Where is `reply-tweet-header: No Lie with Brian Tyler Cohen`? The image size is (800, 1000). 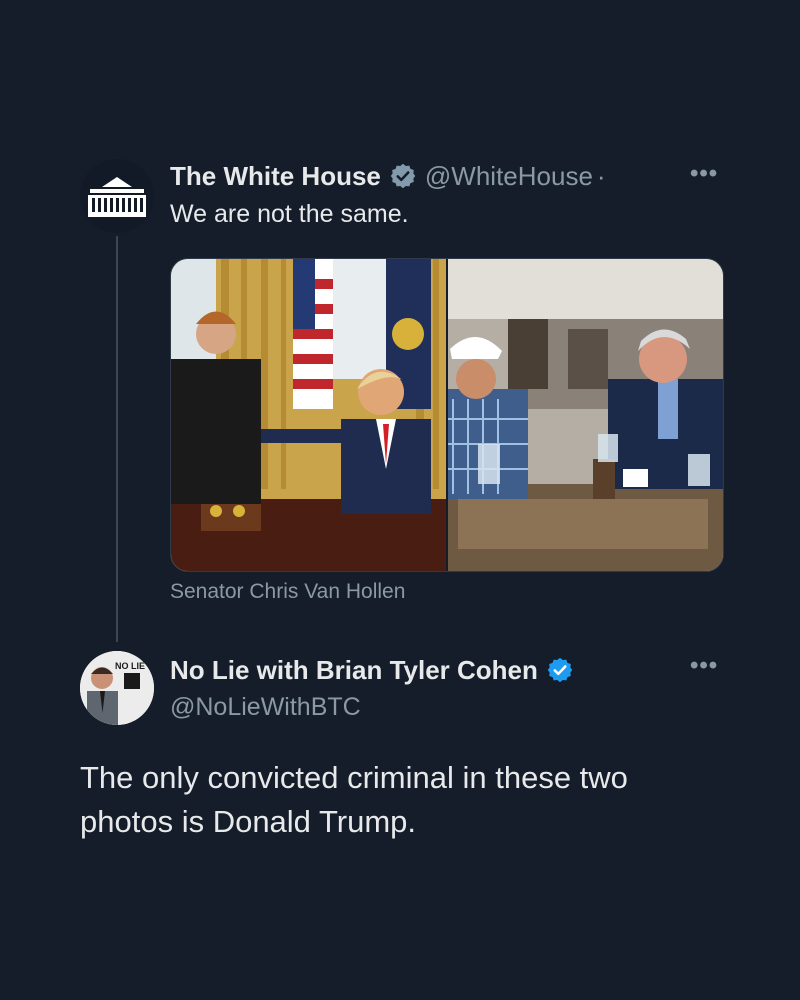
reply-tweet-header: No Lie with Brian Tyler Cohen is located at coordinates (372, 670).